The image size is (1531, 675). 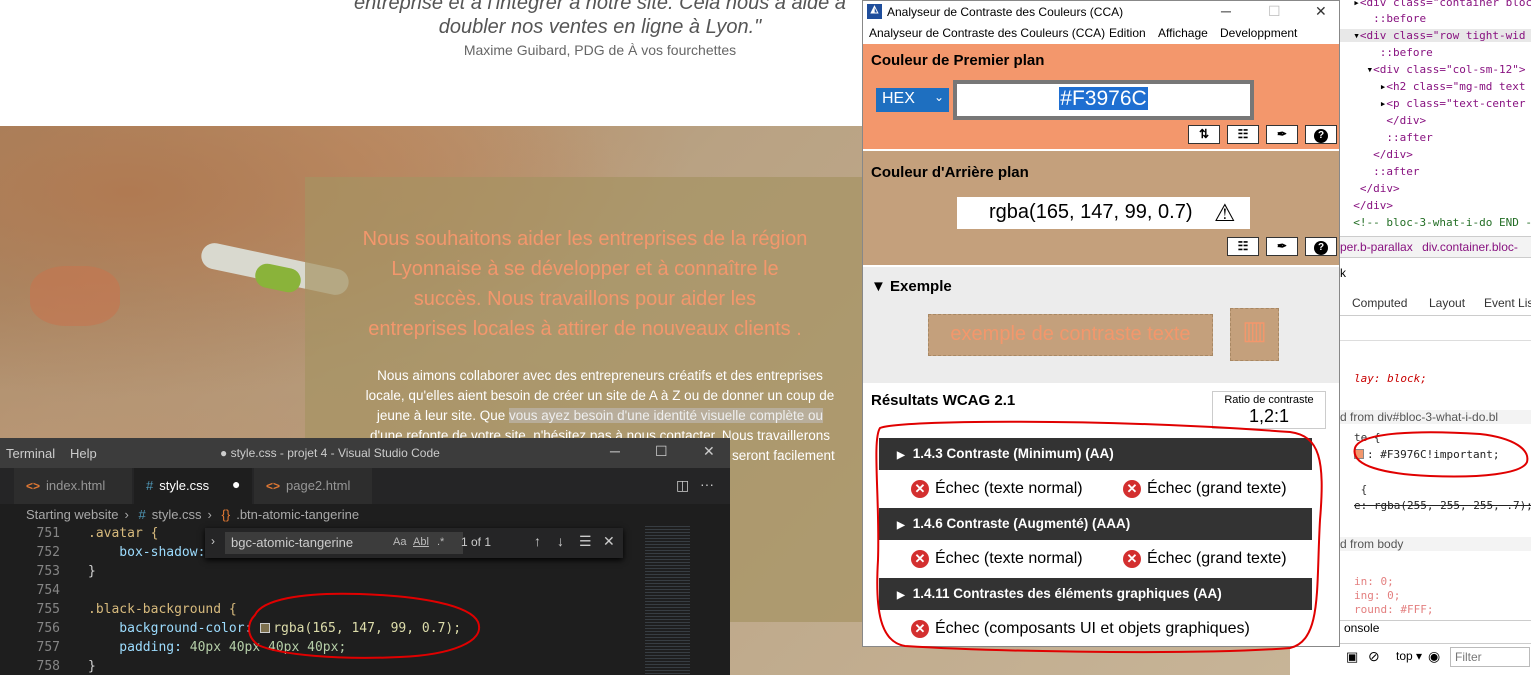 I want to click on css-declaration: e: rgba(255, 255, 255, .7);, so click(x=1442, y=505).